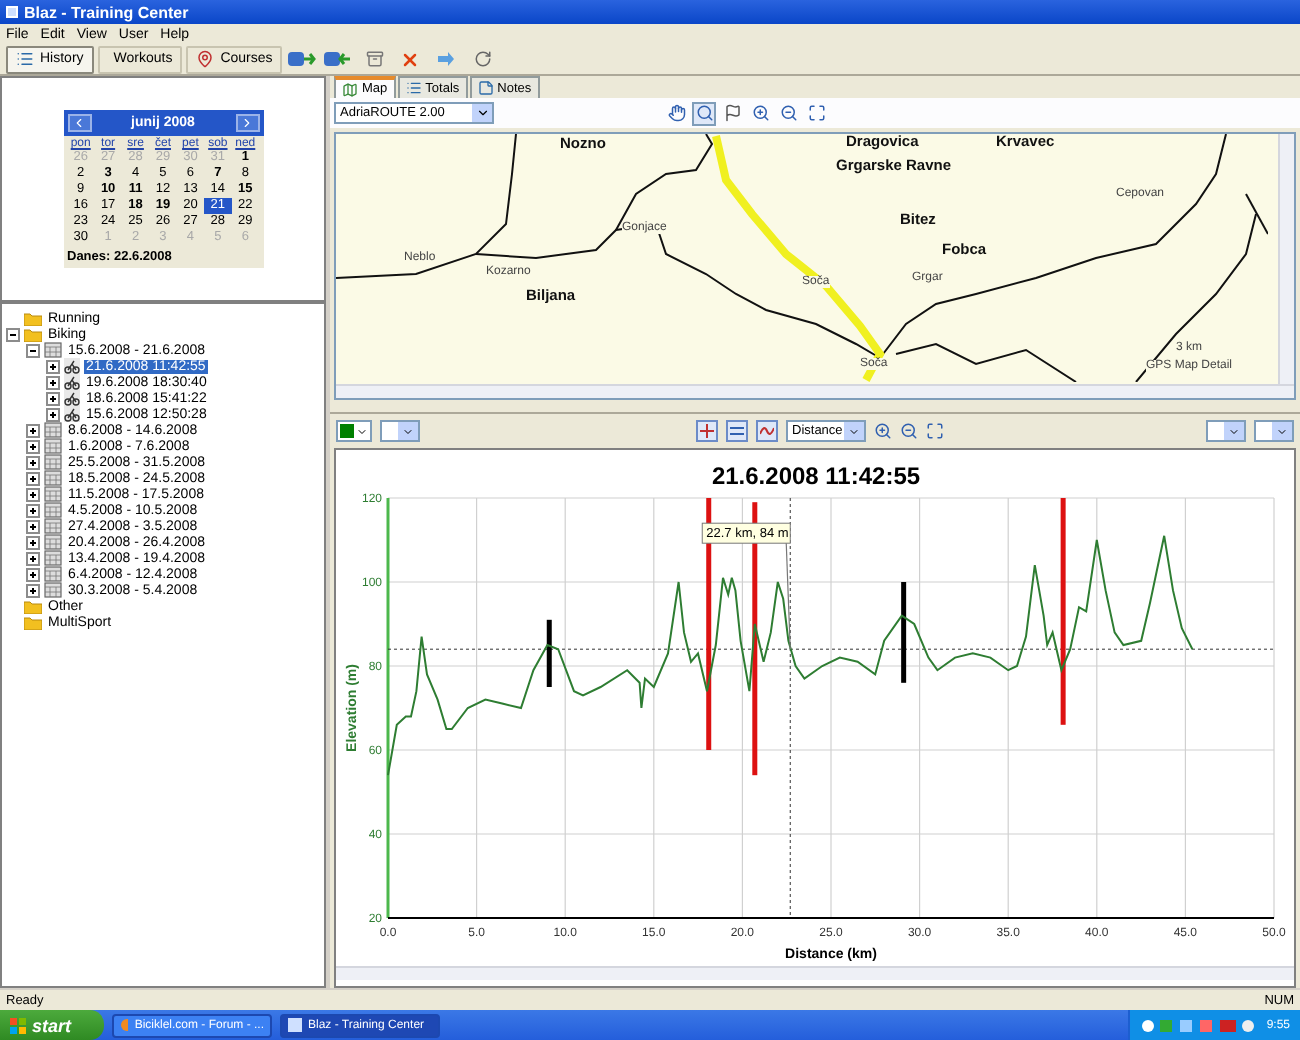  Describe the element at coordinates (52, 1025) in the screenshot. I see `start-button: start` at that location.